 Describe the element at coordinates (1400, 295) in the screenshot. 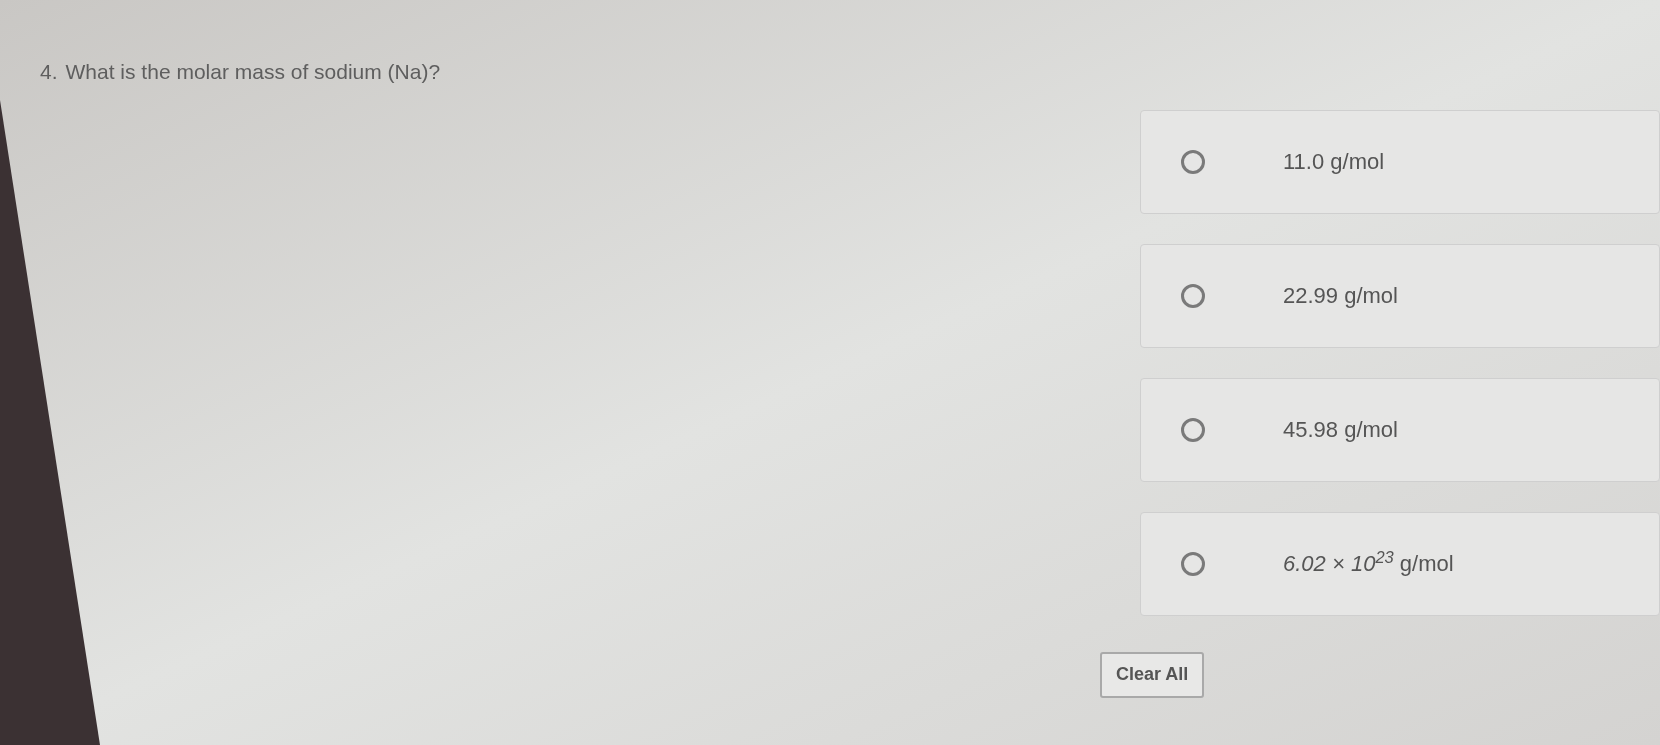

I see `answer-option: 22.99 g/mol` at that location.